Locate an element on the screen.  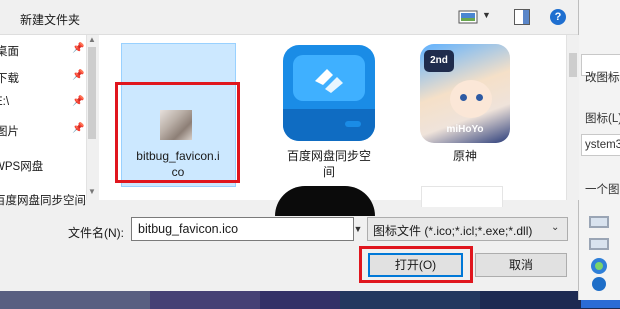
nav-item-desktop: 桌面 is located at coordinates (9, 52).